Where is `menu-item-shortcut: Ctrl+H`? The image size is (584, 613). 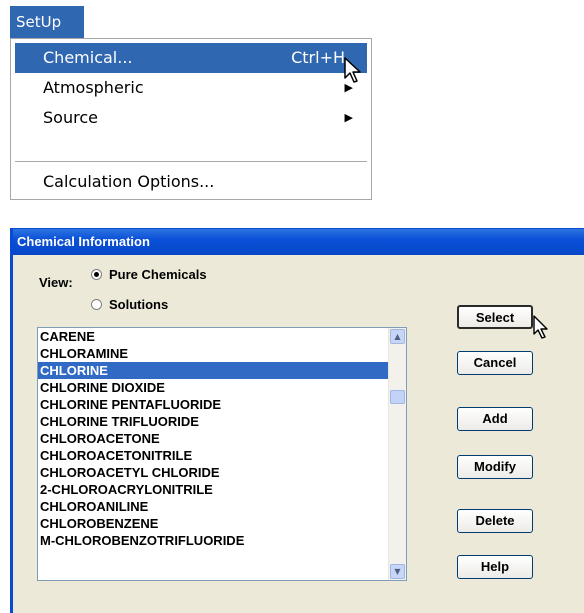
menu-item-shortcut: Ctrl+H is located at coordinates (318, 57).